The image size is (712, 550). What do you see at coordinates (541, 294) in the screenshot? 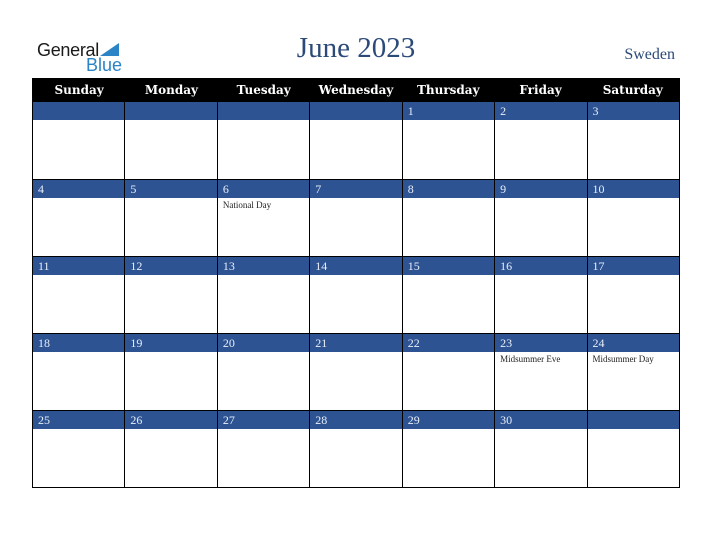
I see `day-cell: 16` at bounding box center [541, 294].